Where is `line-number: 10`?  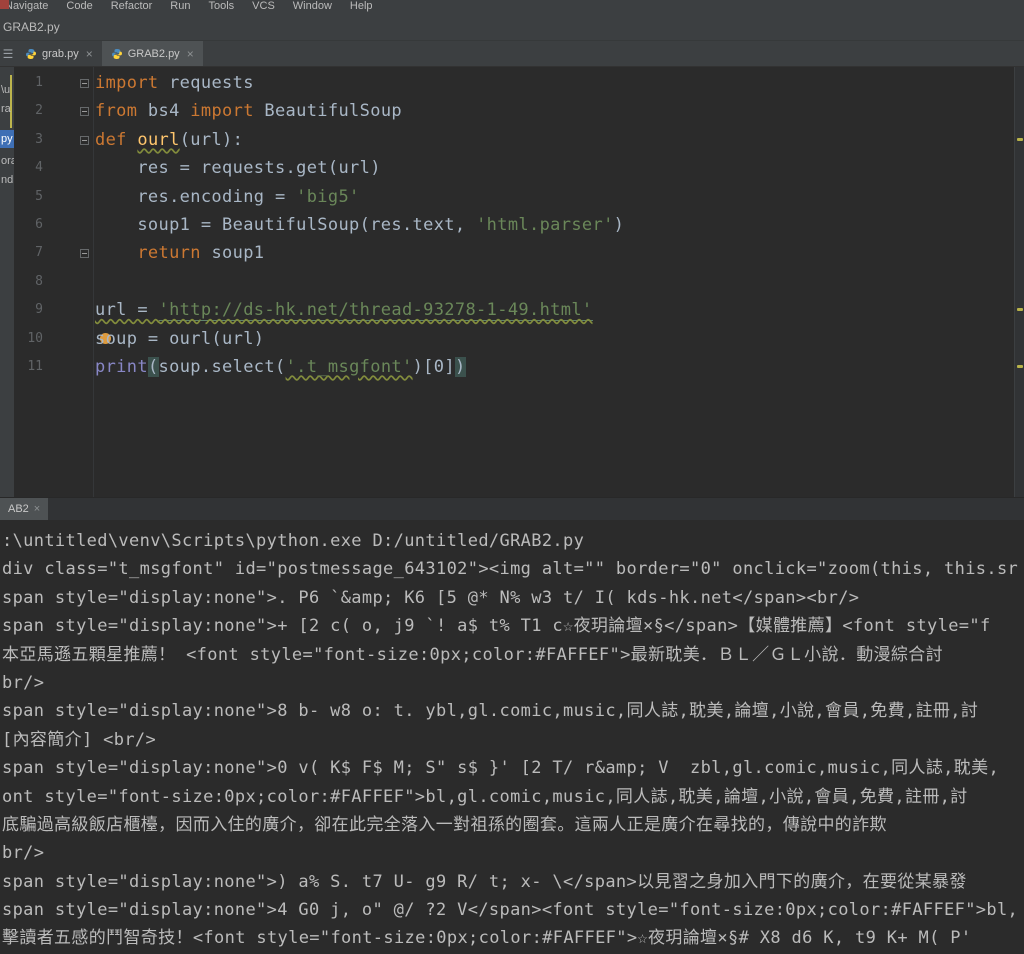
line-number: 10 is located at coordinates (35, 338).